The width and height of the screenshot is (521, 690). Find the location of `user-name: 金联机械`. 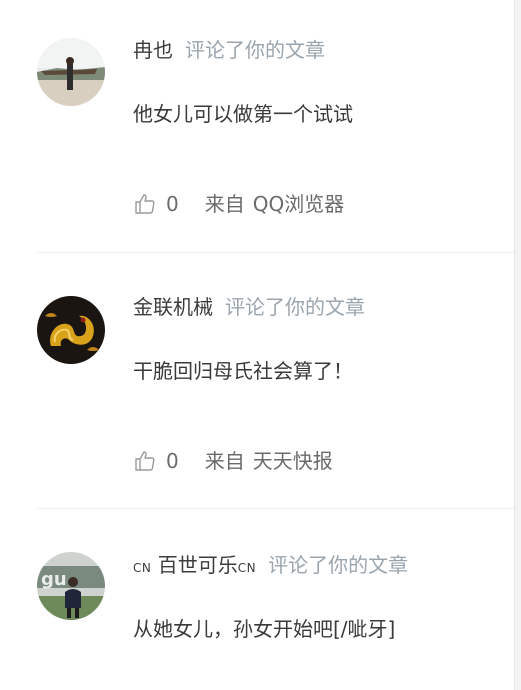

user-name: 金联机械 is located at coordinates (173, 307).